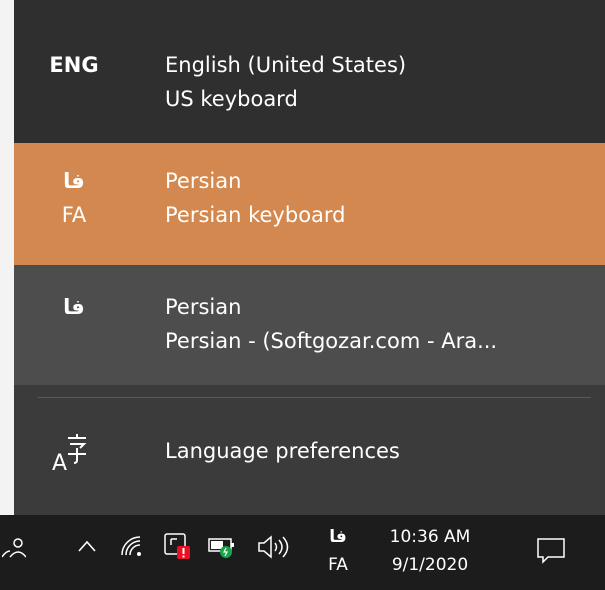 The width and height of the screenshot is (605, 590). What do you see at coordinates (338, 537) in the screenshot?
I see `input-indicator-script: فا` at bounding box center [338, 537].